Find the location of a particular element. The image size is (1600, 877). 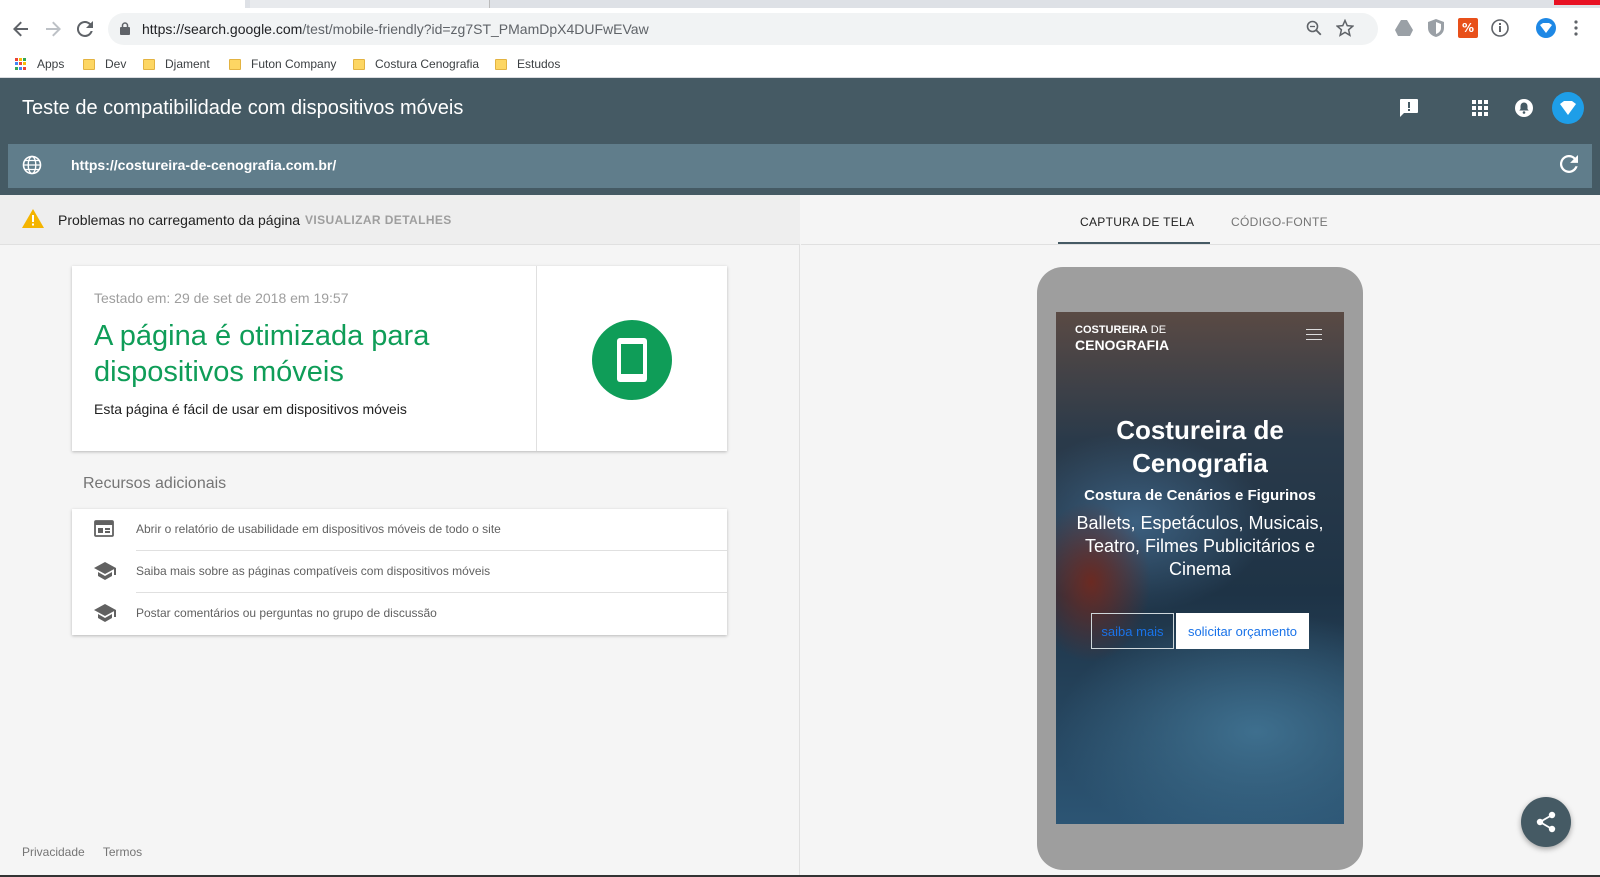

footer-links: Privacidade Termos is located at coordinates (89, 852).